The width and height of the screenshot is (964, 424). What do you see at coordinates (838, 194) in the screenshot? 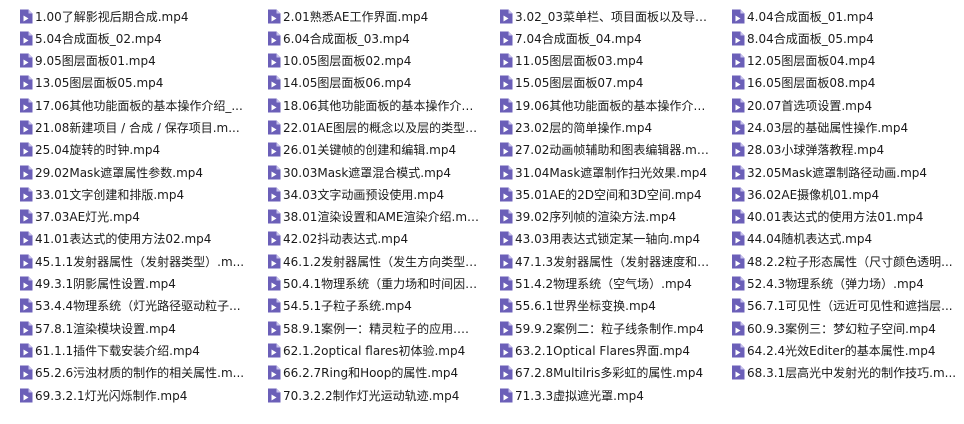
I see `file-item: 36.02AE摄像机01.mp4` at bounding box center [838, 194].